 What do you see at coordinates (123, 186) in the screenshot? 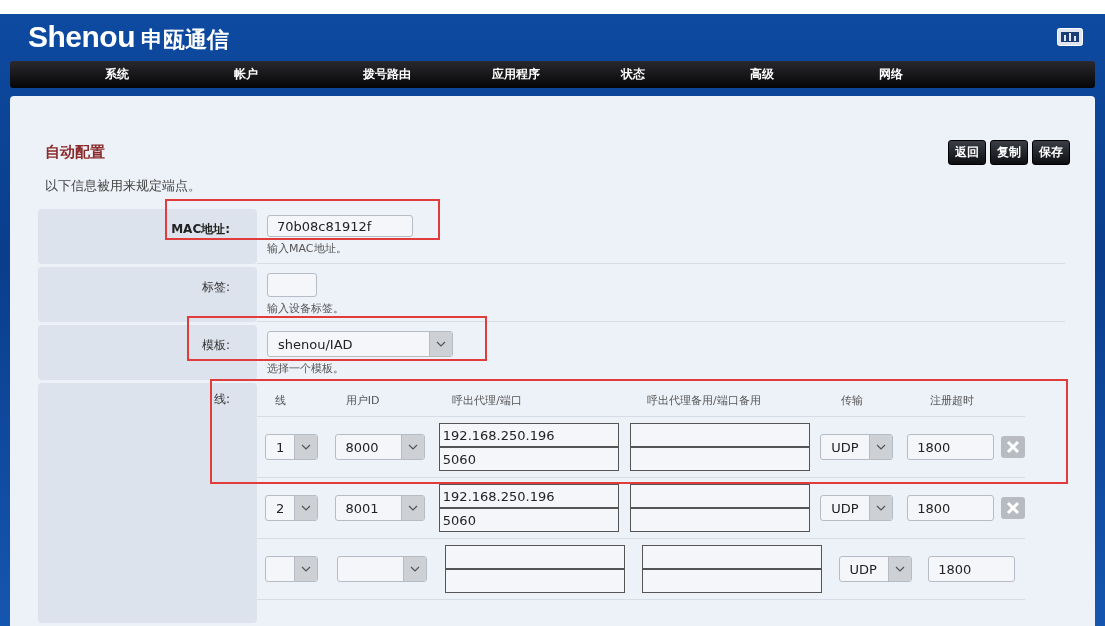
I see `page-description: 以下信息被用来规定端点。` at bounding box center [123, 186].